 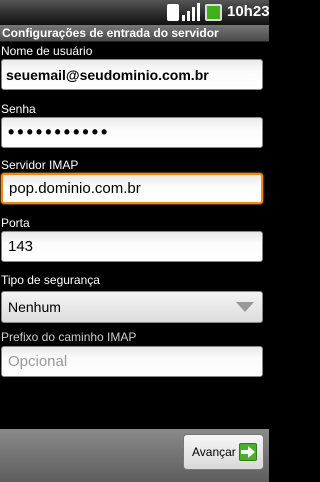 What do you see at coordinates (132, 188) in the screenshot?
I see `imap-server-field: pop.dominio.com.br` at bounding box center [132, 188].